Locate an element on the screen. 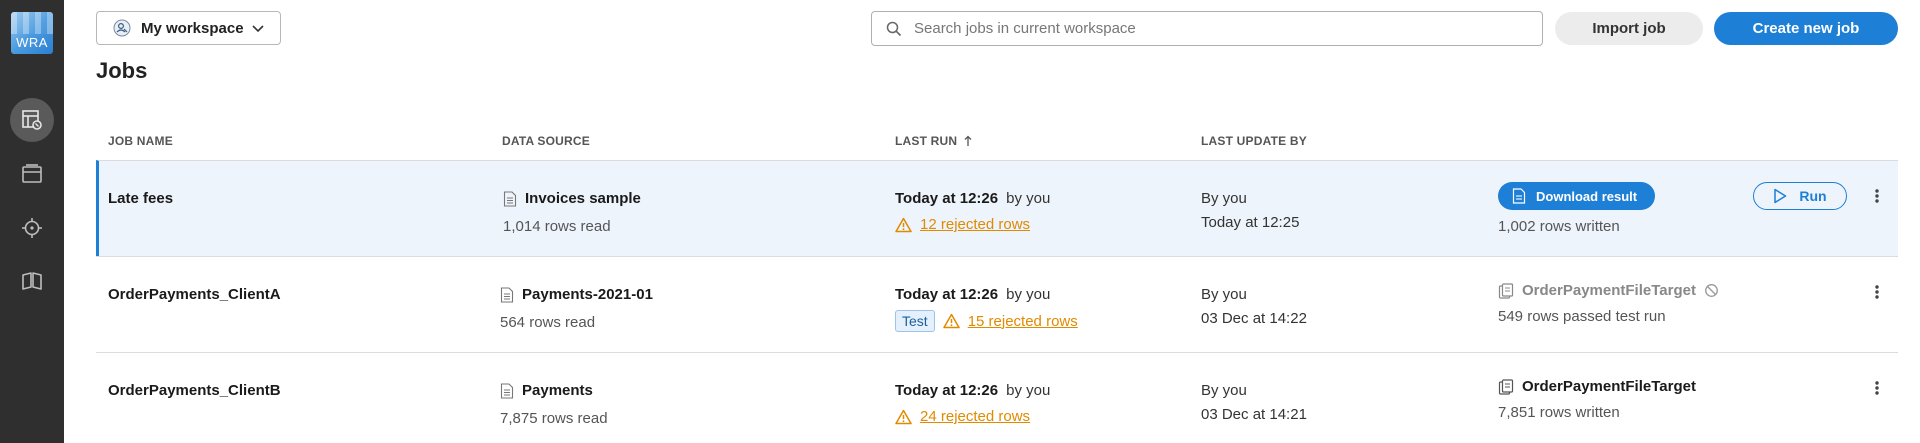  header-job-name: JOB NAME is located at coordinates (140, 141).